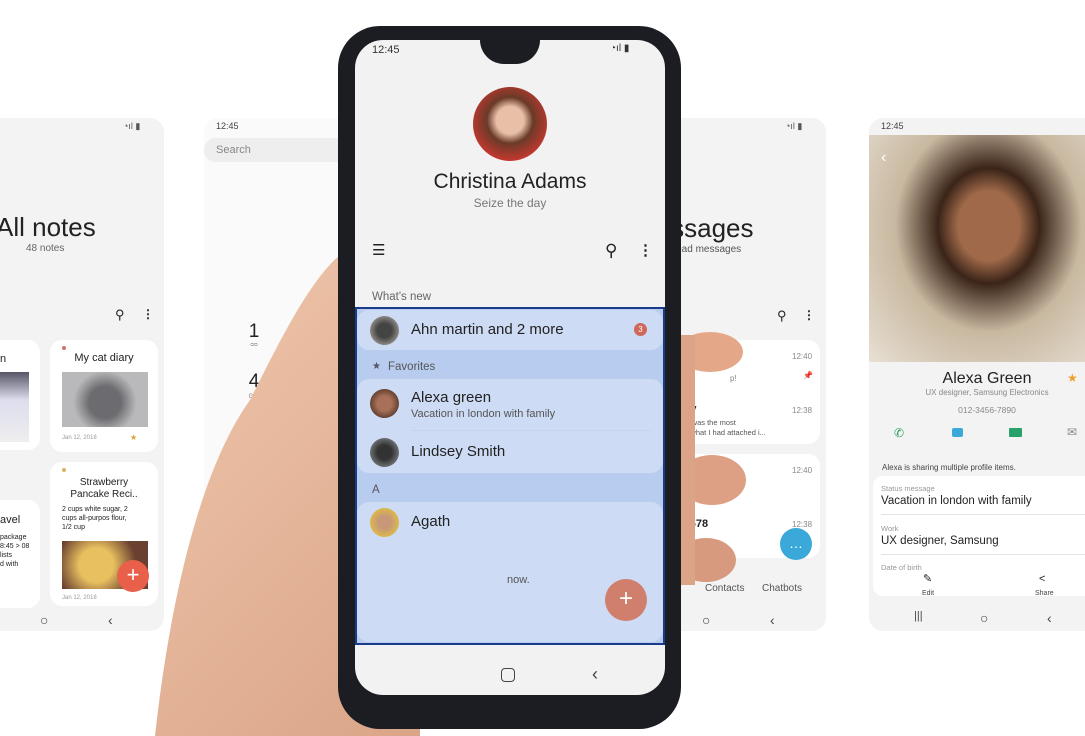 This screenshot has width=1085, height=736. What do you see at coordinates (451, 397) in the screenshot?
I see `contact-name-alexa-green: Alexa green` at bounding box center [451, 397].